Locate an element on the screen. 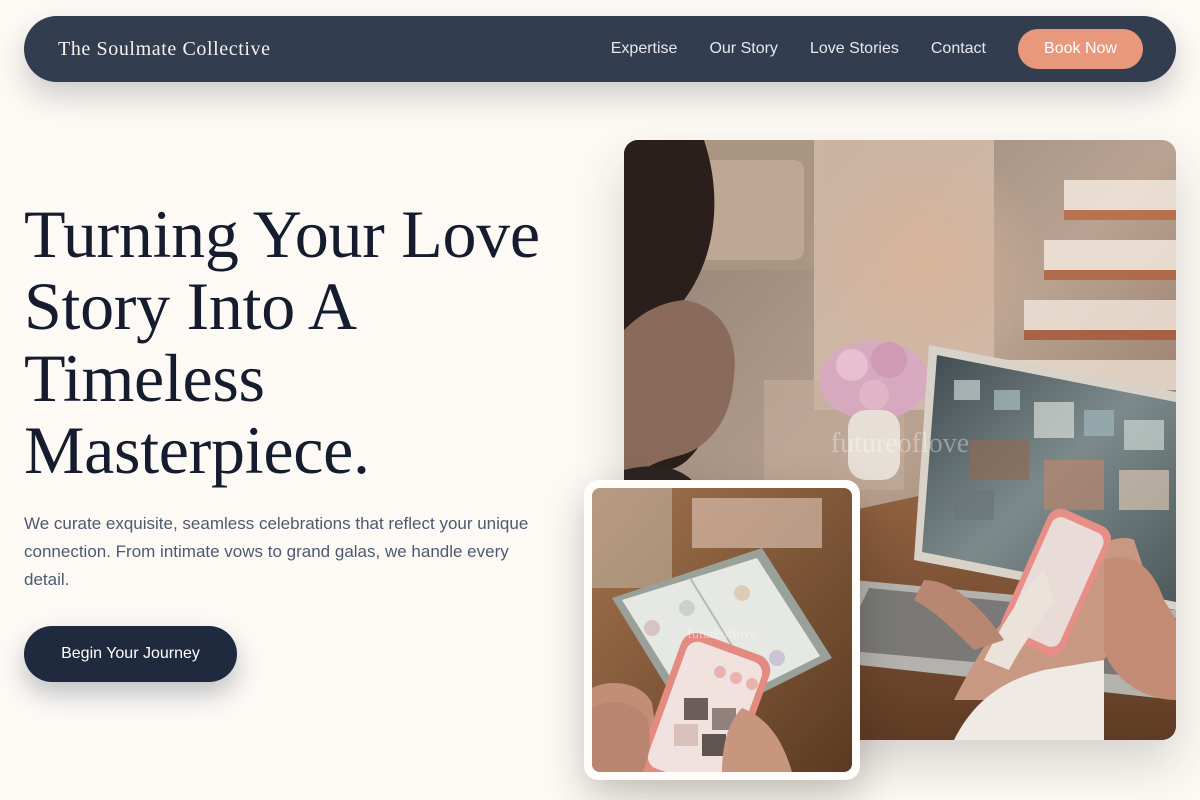 This screenshot has height=800, width=1200. hero-secondary-photo-card: futureoflove is located at coordinates (722, 630).